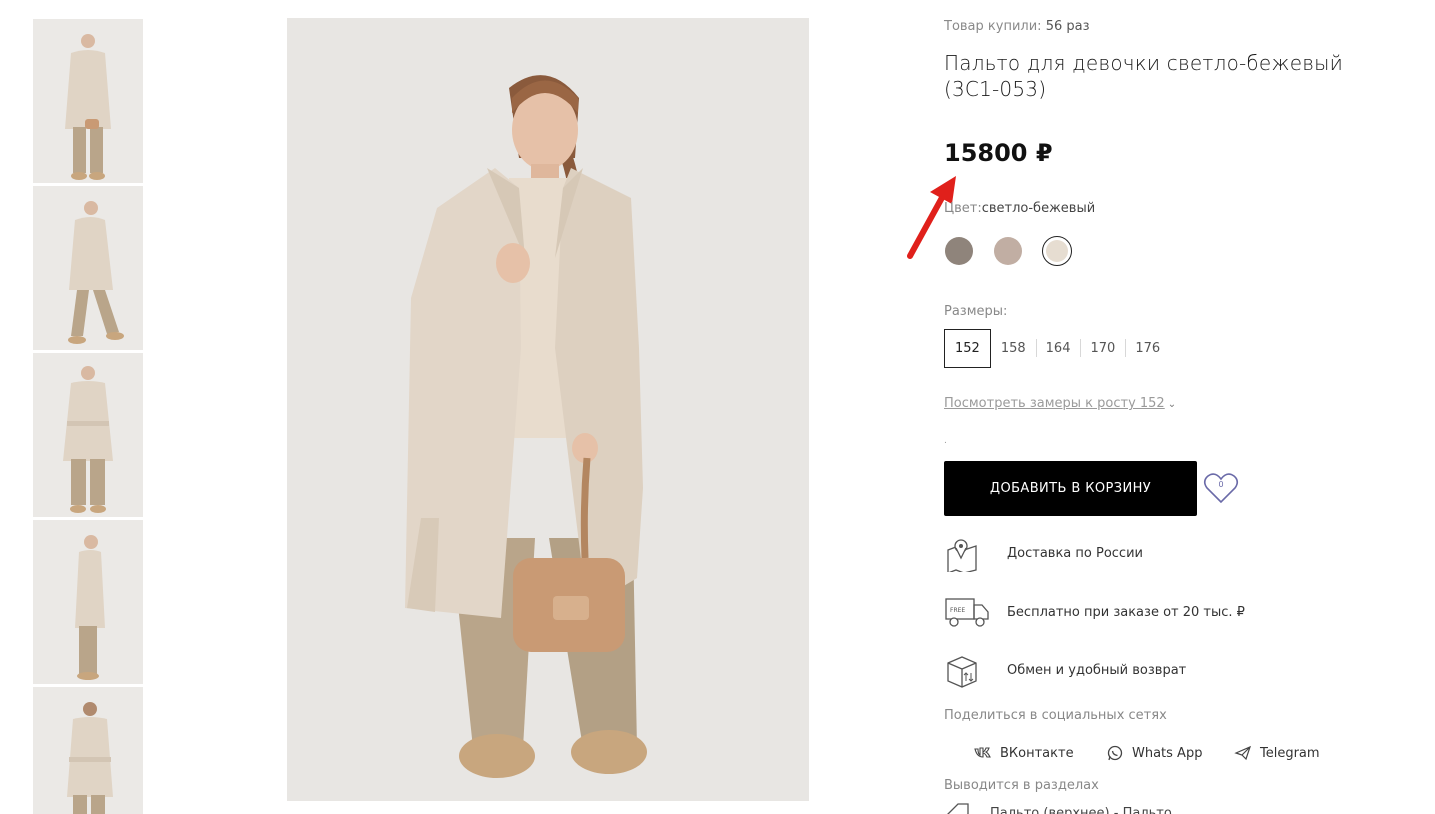 The image size is (1435, 814). I want to click on share-telegram: Telegram, so click(1277, 753).